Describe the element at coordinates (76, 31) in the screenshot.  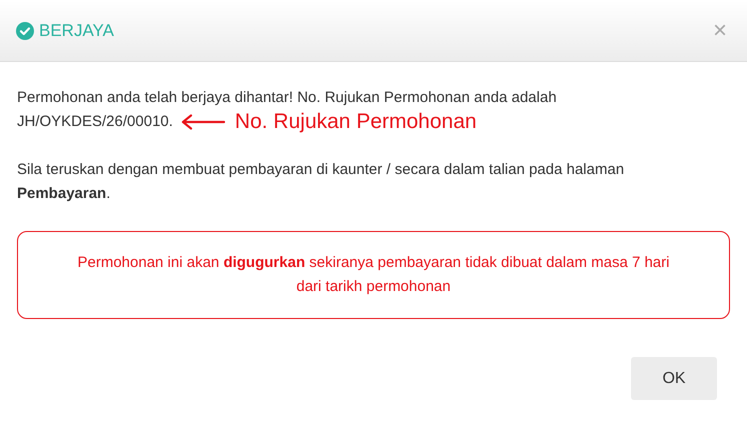
I see `dialog-title: BERJAYA` at that location.